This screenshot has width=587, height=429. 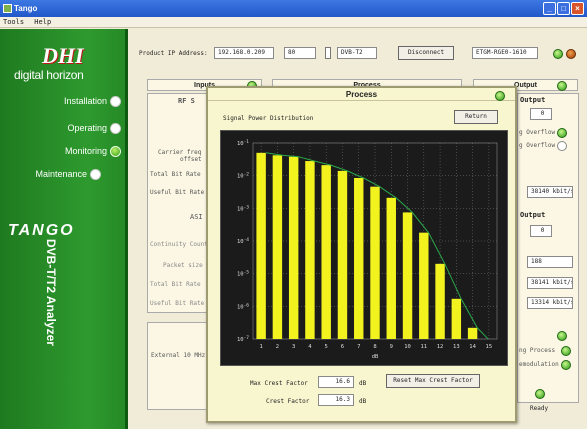 What do you see at coordinates (548, 248) in the screenshot?
I see `output-panel` at bounding box center [548, 248].